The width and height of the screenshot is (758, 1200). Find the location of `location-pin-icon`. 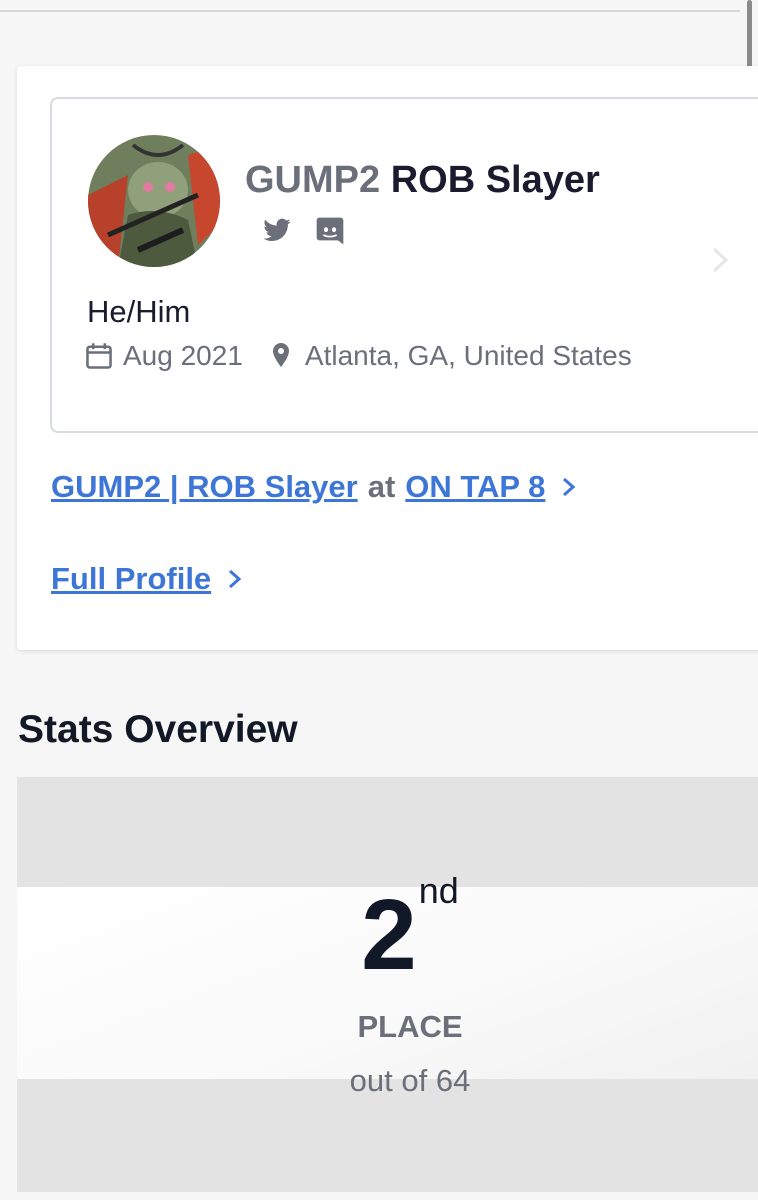

location-pin-icon is located at coordinates (280, 355).